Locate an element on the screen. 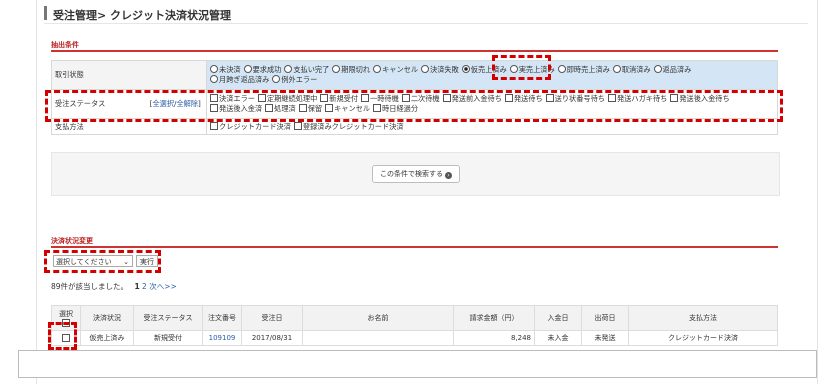 The height and width of the screenshot is (384, 830). status-option: 支払い完了 is located at coordinates (306, 69).